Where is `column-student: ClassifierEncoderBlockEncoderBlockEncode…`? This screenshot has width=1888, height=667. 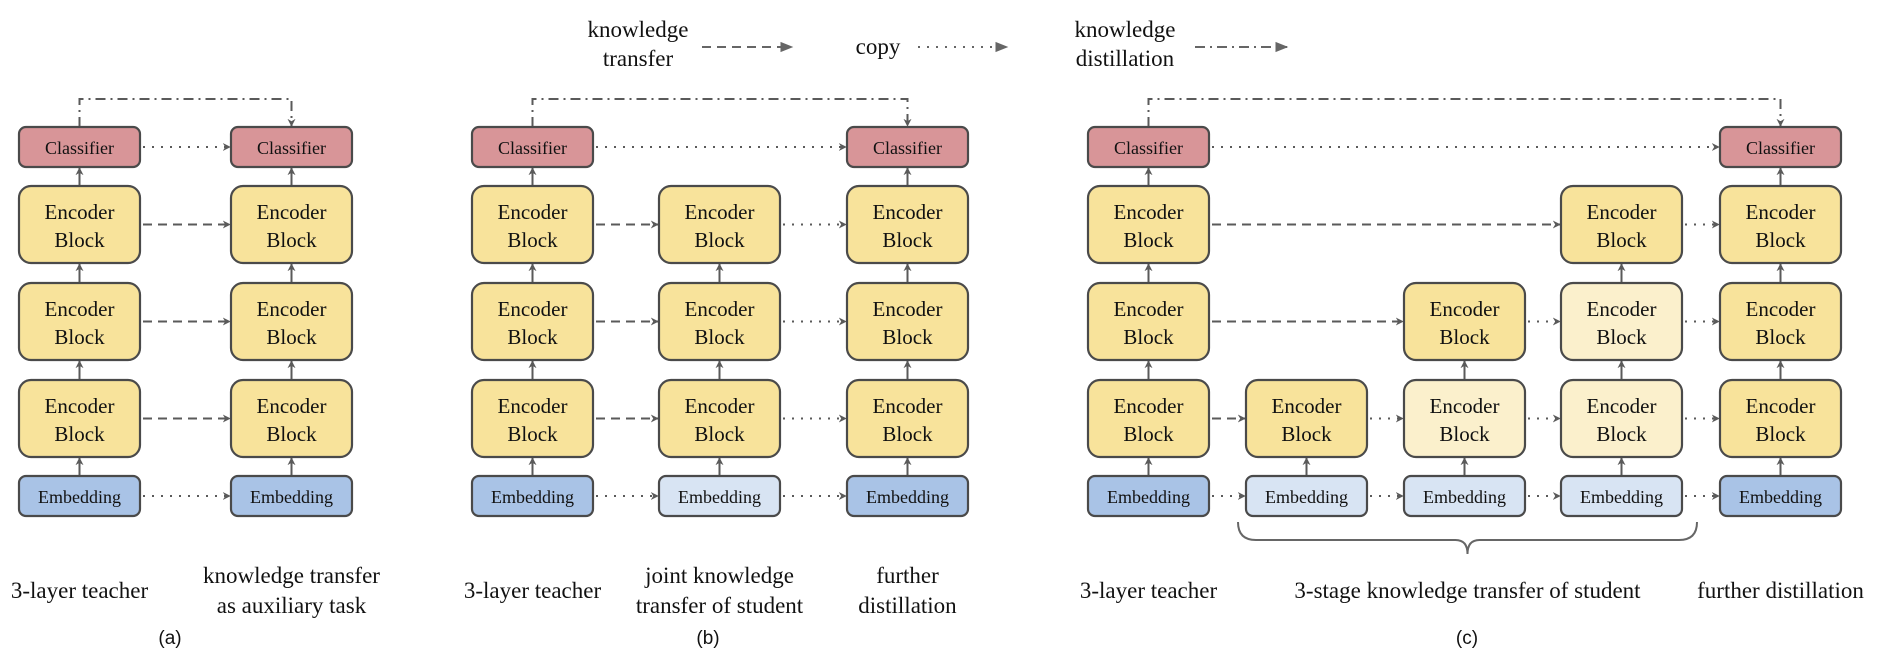
column-student: ClassifierEncoderBlockEncoderBlockEncode… is located at coordinates (291, 321).